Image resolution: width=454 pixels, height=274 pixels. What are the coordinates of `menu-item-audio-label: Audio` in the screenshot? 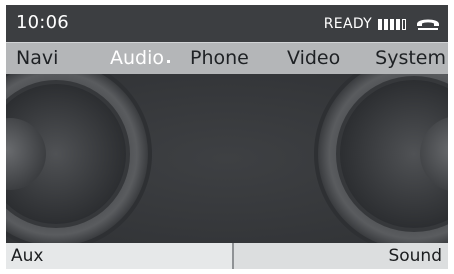 It's located at (137, 58).